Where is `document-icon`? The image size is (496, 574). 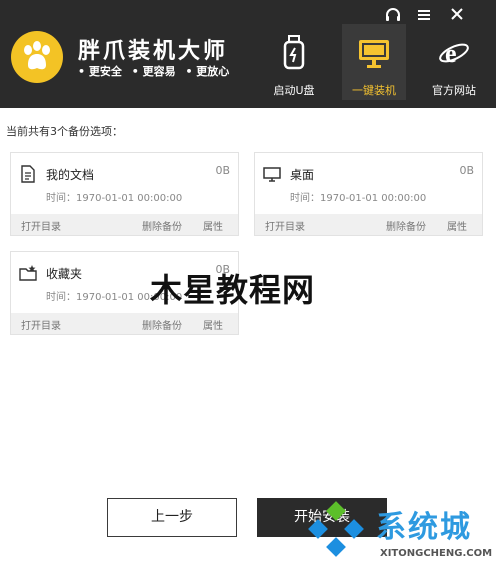 document-icon is located at coordinates (28, 174).